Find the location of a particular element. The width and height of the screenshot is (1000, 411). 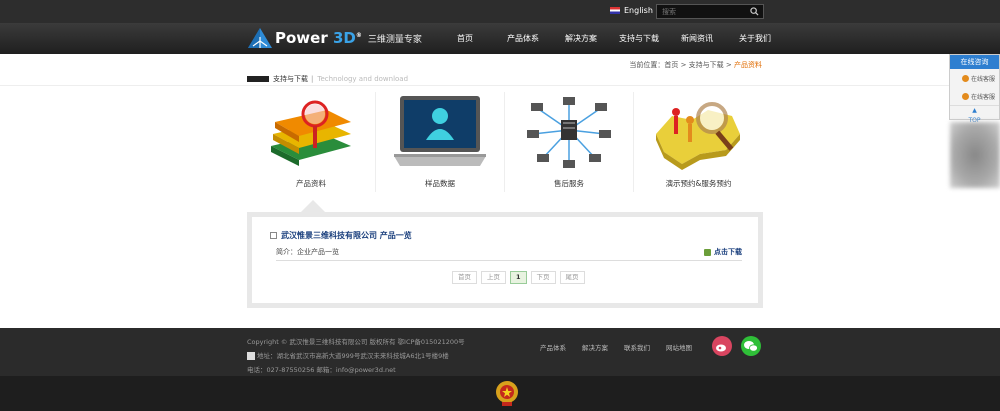

main-nav: 首页 产品体系 解决方案 支持与下载 新闻资讯 关于我们 is located at coordinates (610, 39).